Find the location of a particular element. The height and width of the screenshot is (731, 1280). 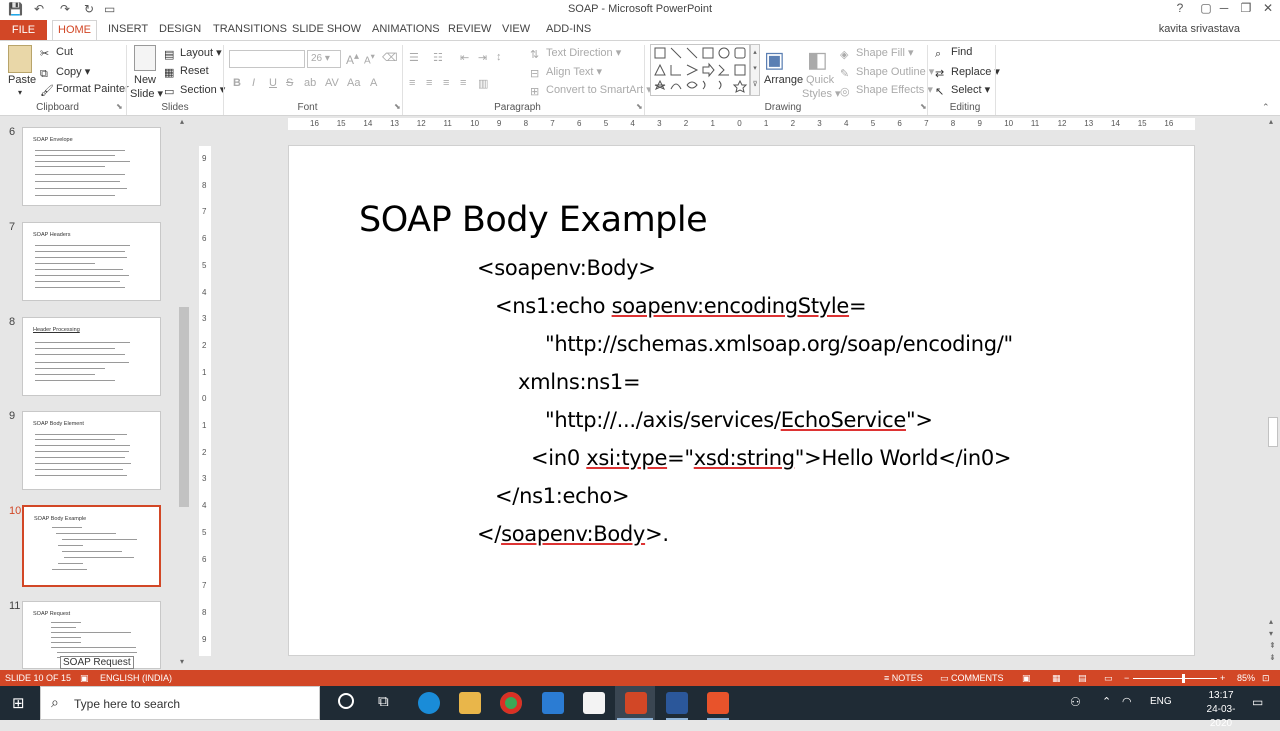

copy-button: ⧉ Copy ▾ is located at coordinates (65, 72).